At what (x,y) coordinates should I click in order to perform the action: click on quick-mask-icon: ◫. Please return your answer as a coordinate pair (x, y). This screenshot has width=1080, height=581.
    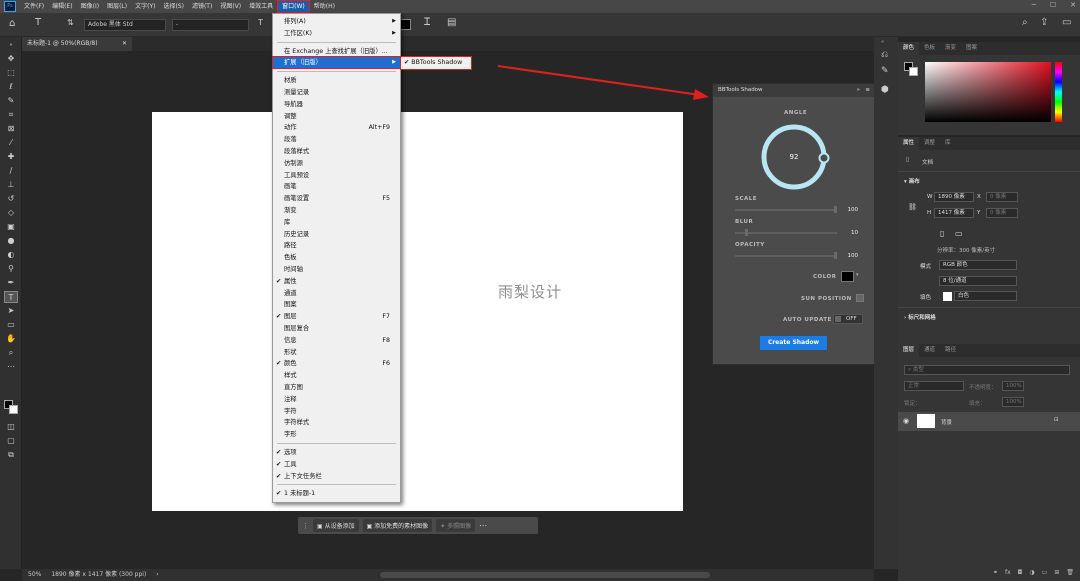
    Looking at the image, I should click on (11, 427).